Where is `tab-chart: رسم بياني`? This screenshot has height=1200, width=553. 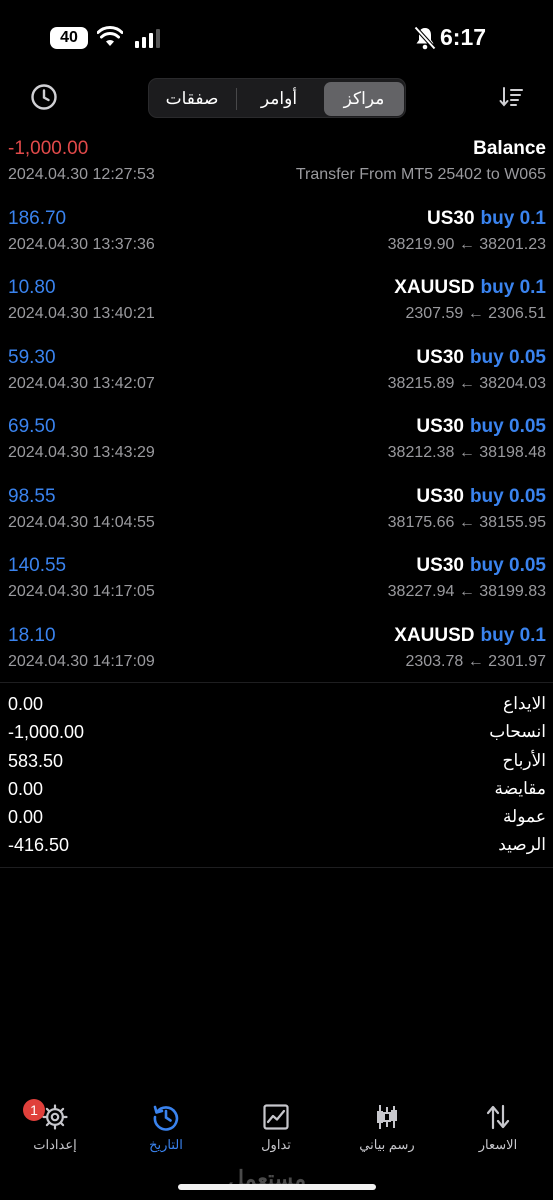
tab-chart: رسم بياني is located at coordinates (387, 1130).